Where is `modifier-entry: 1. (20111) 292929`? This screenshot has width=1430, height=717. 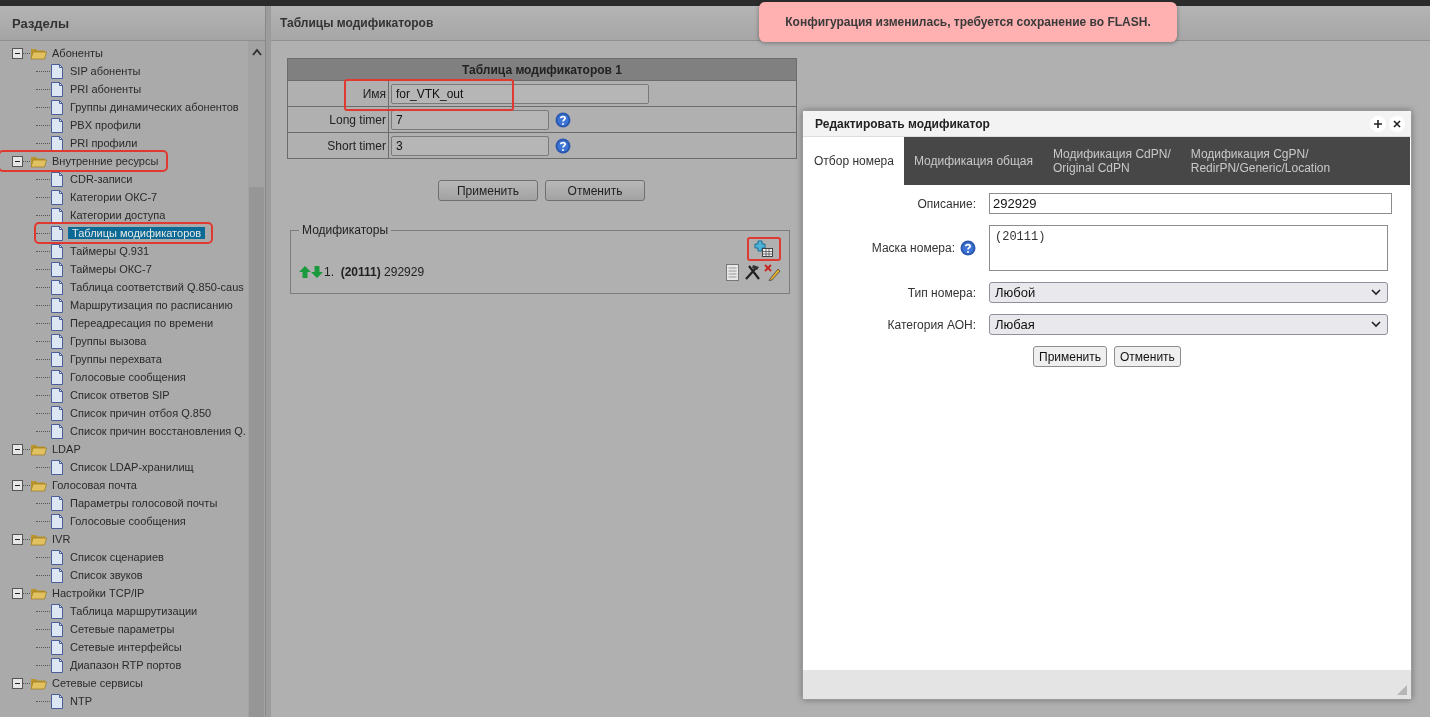 modifier-entry: 1. (20111) 292929 is located at coordinates (374, 272).